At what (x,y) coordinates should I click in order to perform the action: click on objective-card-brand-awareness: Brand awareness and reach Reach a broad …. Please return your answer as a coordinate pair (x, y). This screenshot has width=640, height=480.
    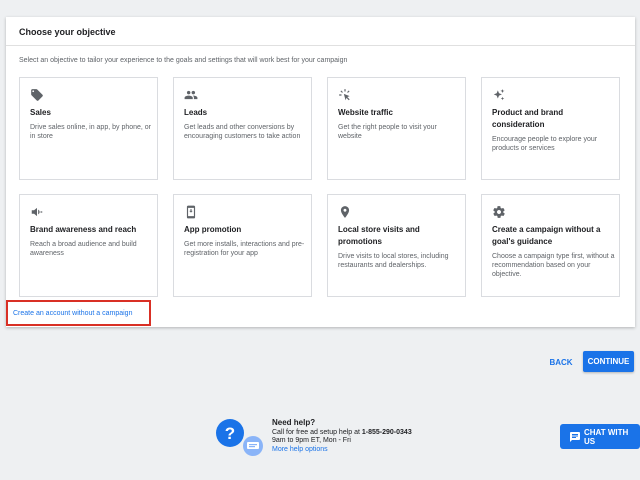
    Looking at the image, I should click on (88, 245).